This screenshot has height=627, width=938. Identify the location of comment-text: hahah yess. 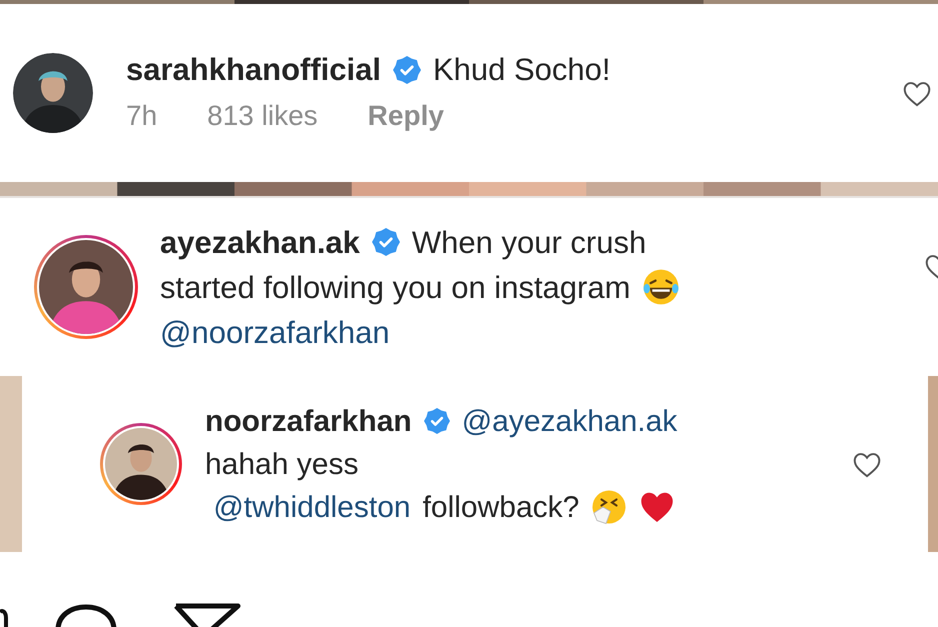
(281, 464).